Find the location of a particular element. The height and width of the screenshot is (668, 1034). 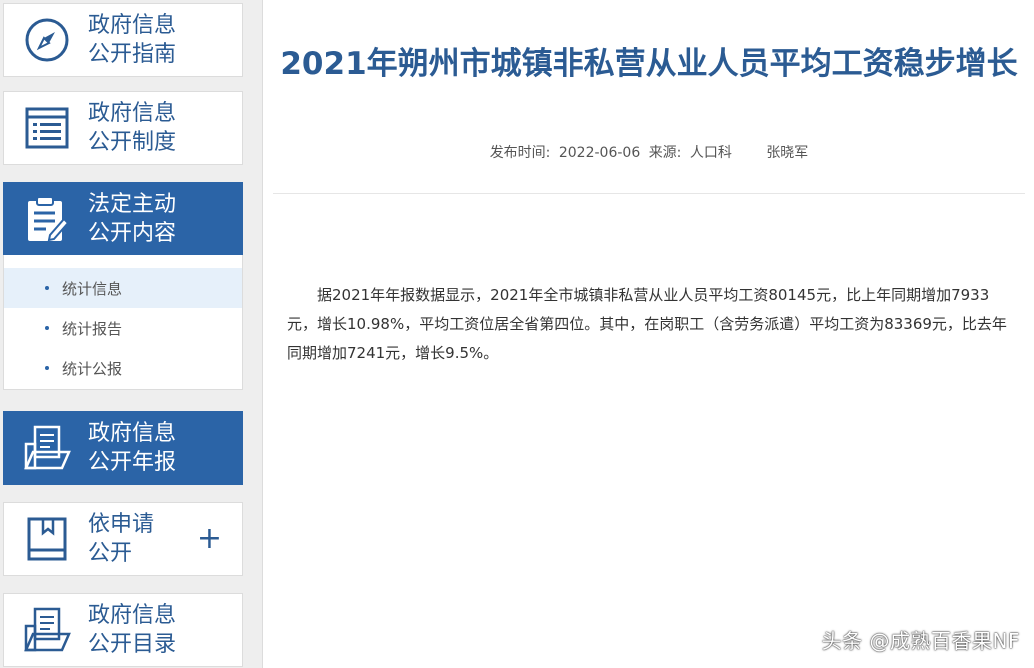

sub-item-statistics-report: 统计报告 is located at coordinates (123, 328).